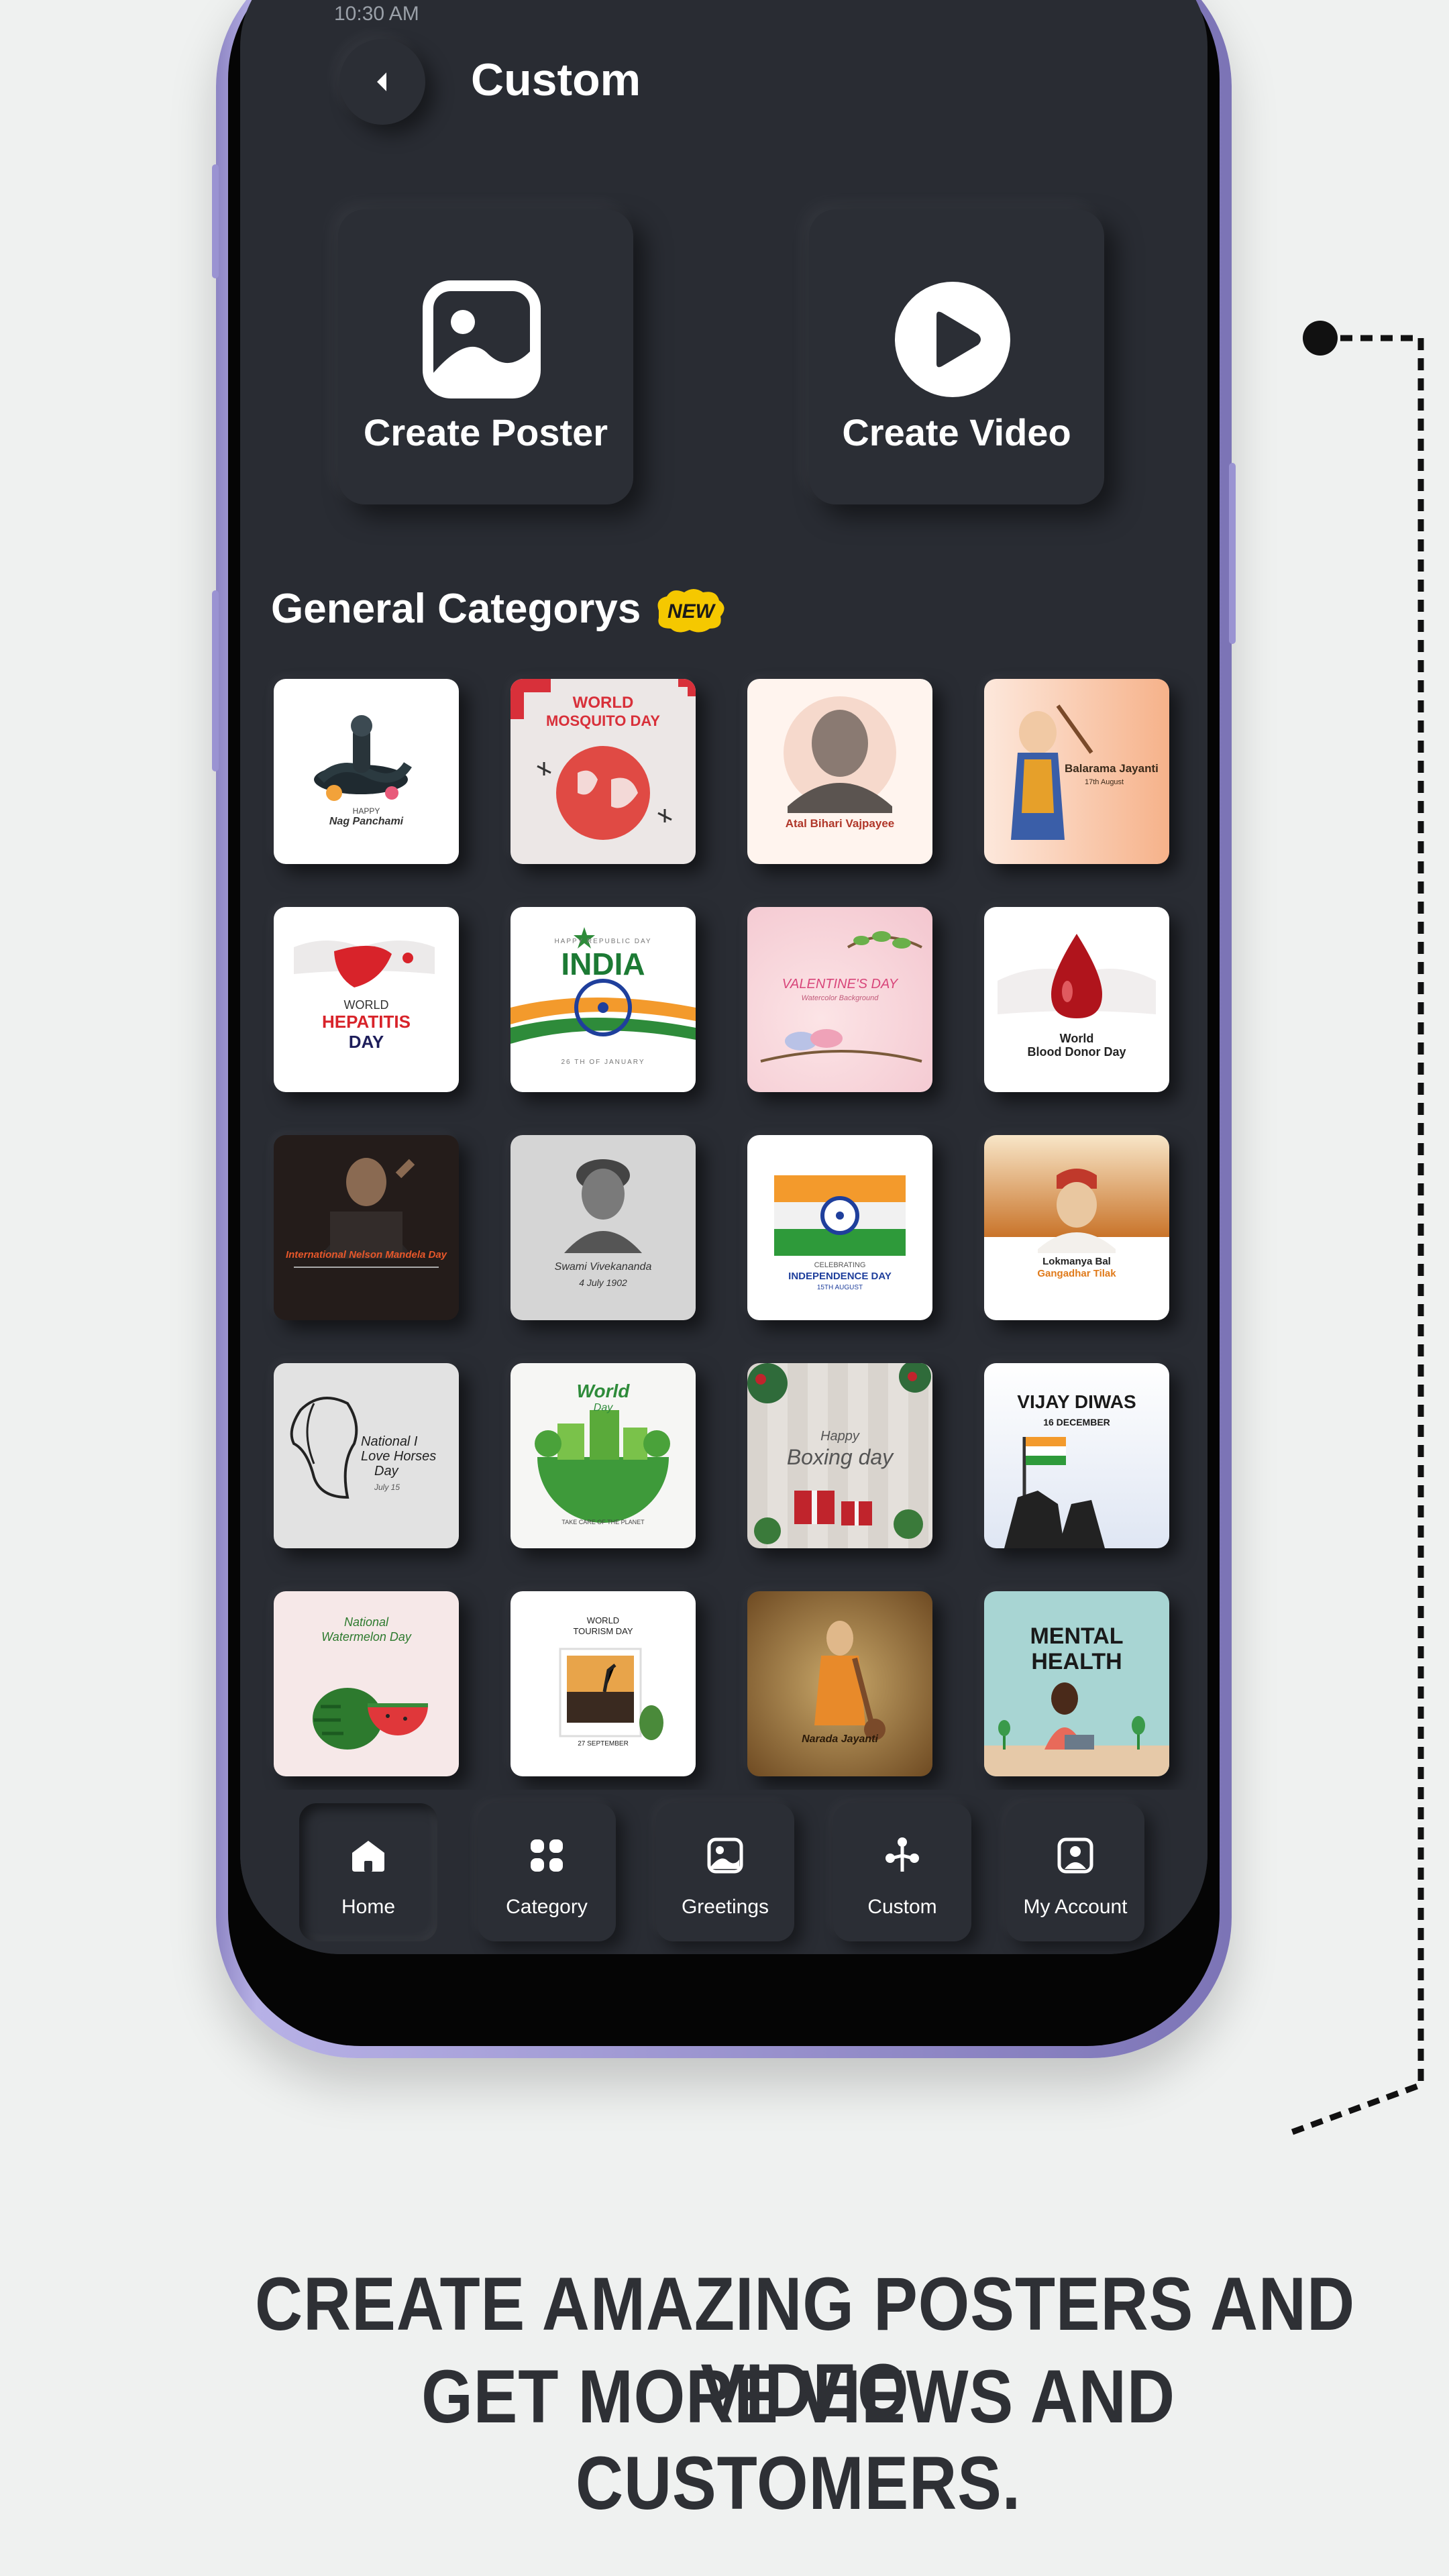 Image resolution: width=1449 pixels, height=2576 pixels. What do you see at coordinates (603, 1206) in the screenshot?
I see `vivekananda-art` at bounding box center [603, 1206].